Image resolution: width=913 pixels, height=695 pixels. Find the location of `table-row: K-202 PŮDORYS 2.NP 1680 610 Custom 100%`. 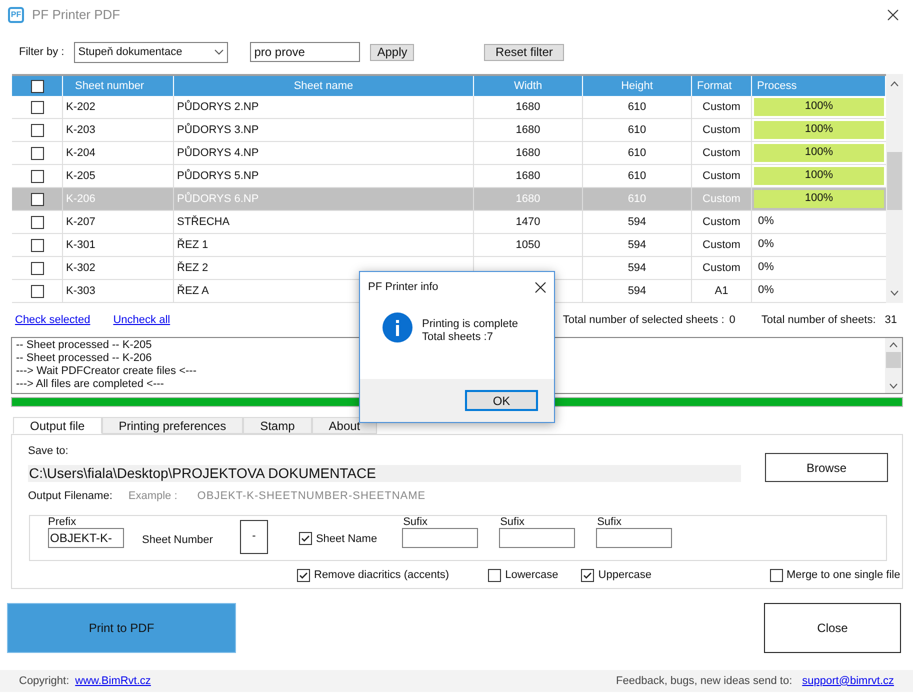

table-row: K-202 PŮDORYS 2.NP 1680 610 Custom 100% is located at coordinates (449, 107).